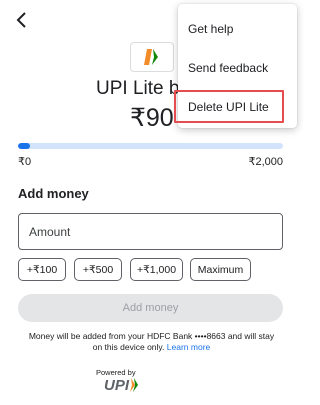 Image resolution: width=320 pixels, height=405 pixels. I want to click on back-button, so click(22, 20).